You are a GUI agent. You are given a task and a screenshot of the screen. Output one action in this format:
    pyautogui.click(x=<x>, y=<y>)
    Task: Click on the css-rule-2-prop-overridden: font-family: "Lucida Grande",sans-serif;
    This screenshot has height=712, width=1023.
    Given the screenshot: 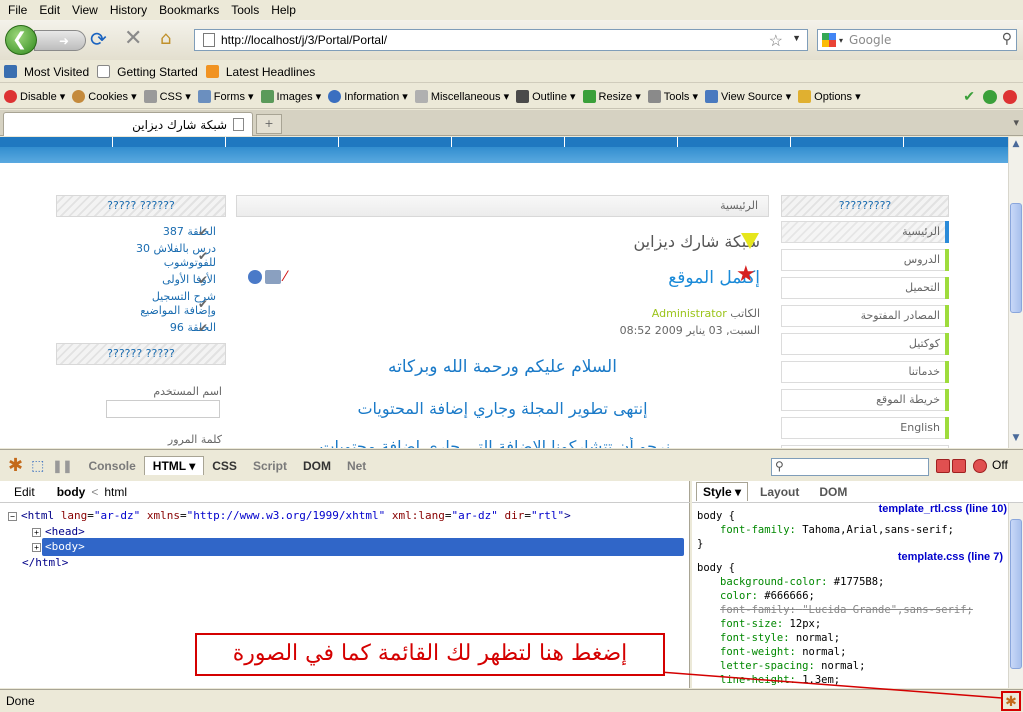 What is the action you would take?
    pyautogui.click(x=846, y=610)
    